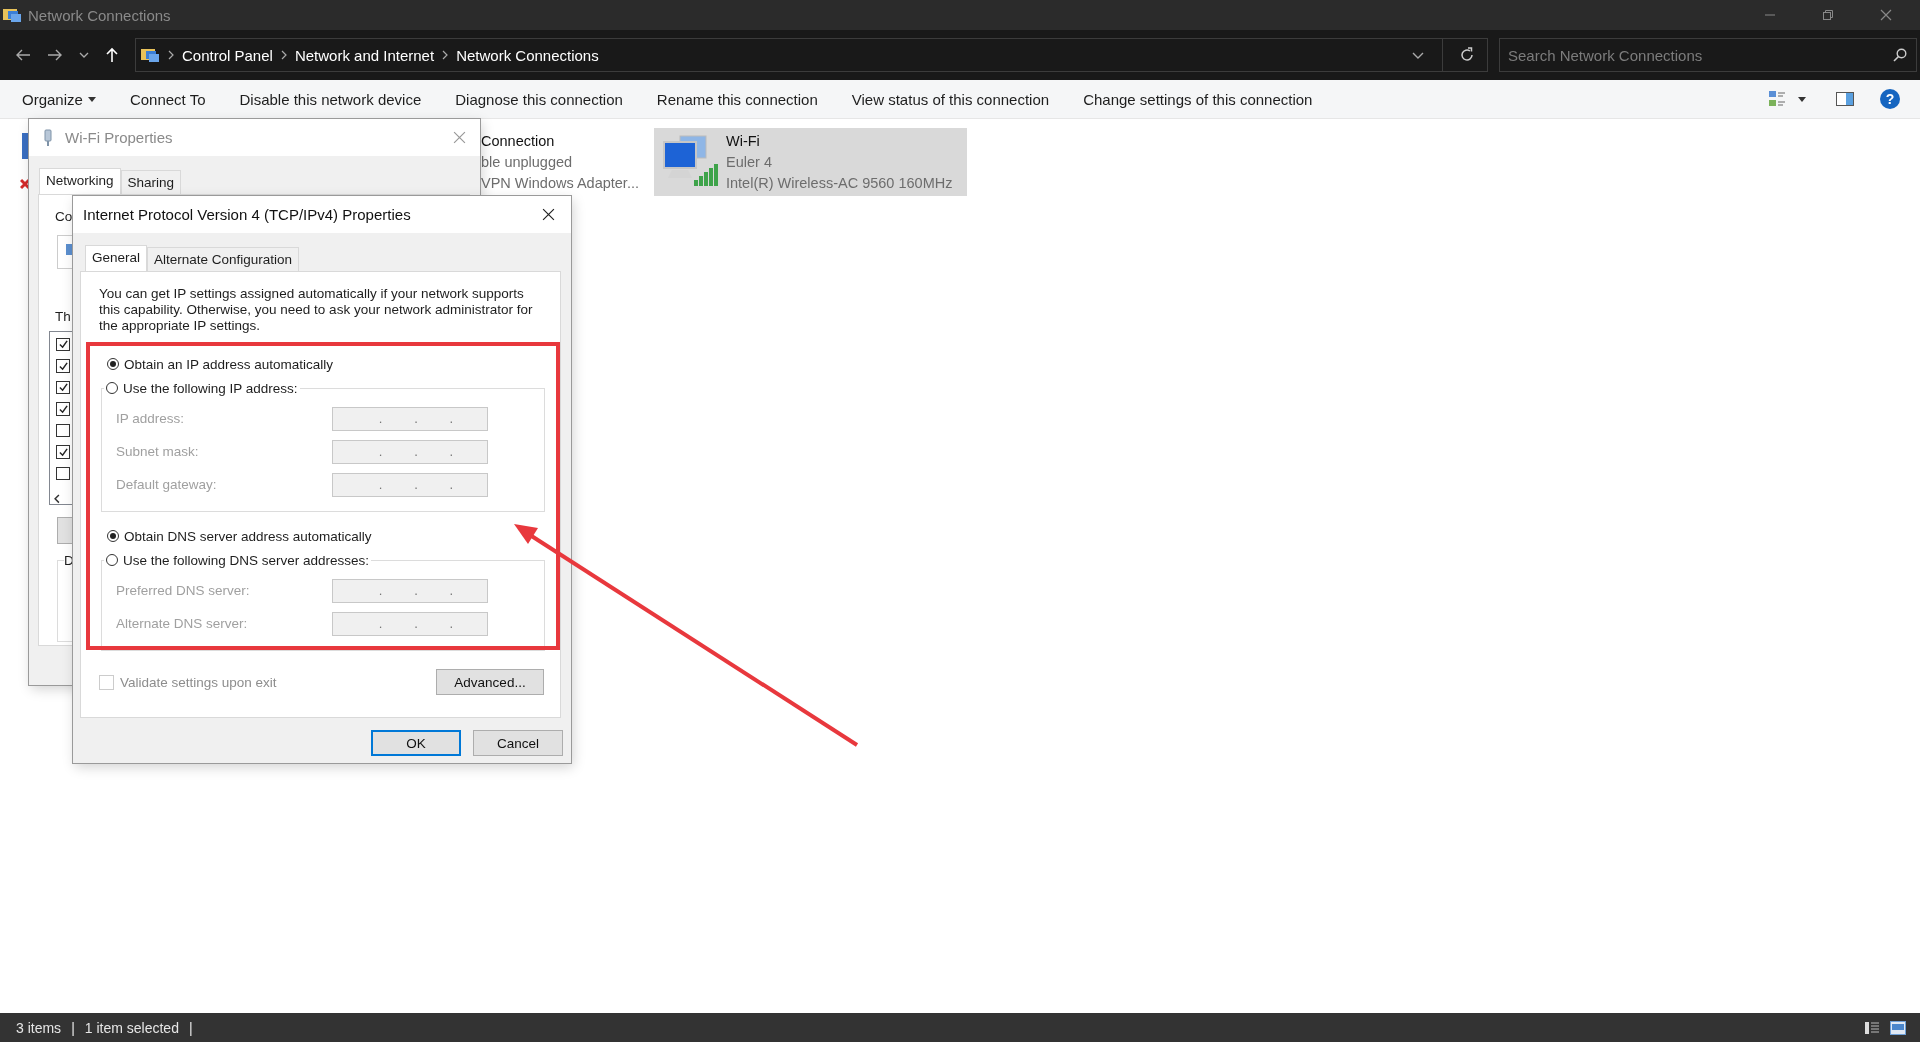 The width and height of the screenshot is (1920, 1042). Describe the element at coordinates (246, 560) in the screenshot. I see `radio-label: Use the following DNS server addresses:` at that location.